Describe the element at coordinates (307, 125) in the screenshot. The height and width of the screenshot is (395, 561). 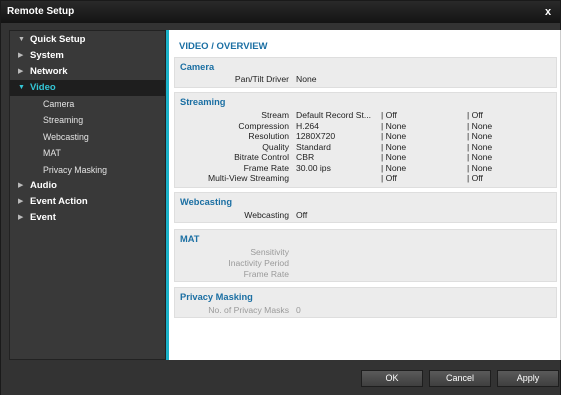
I see `stream-1-value: H.264` at that location.